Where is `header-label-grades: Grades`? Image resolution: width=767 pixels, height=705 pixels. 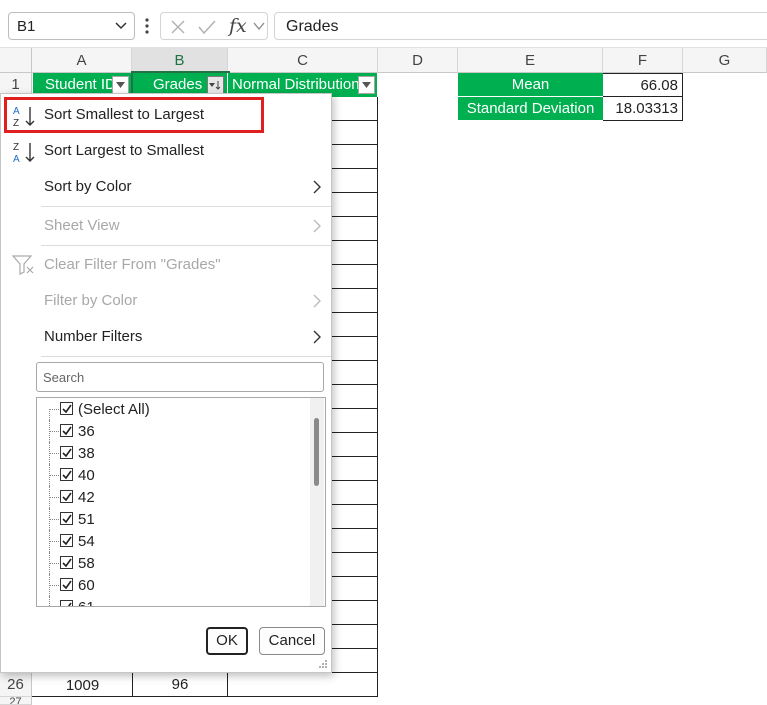
header-label-grades: Grades is located at coordinates (178, 84).